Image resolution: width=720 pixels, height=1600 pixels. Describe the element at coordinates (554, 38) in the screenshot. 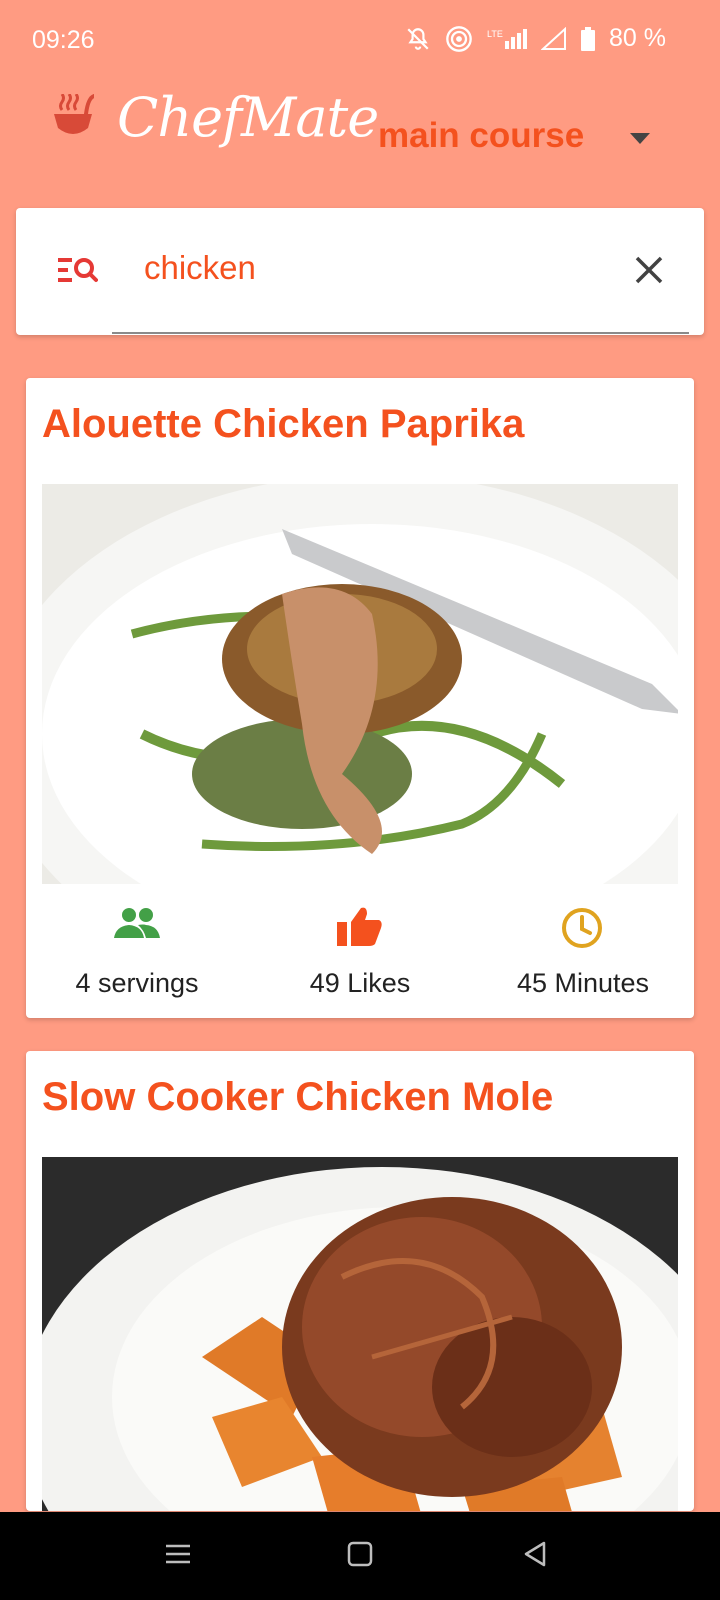

I see `wifi-signal-icon` at that location.